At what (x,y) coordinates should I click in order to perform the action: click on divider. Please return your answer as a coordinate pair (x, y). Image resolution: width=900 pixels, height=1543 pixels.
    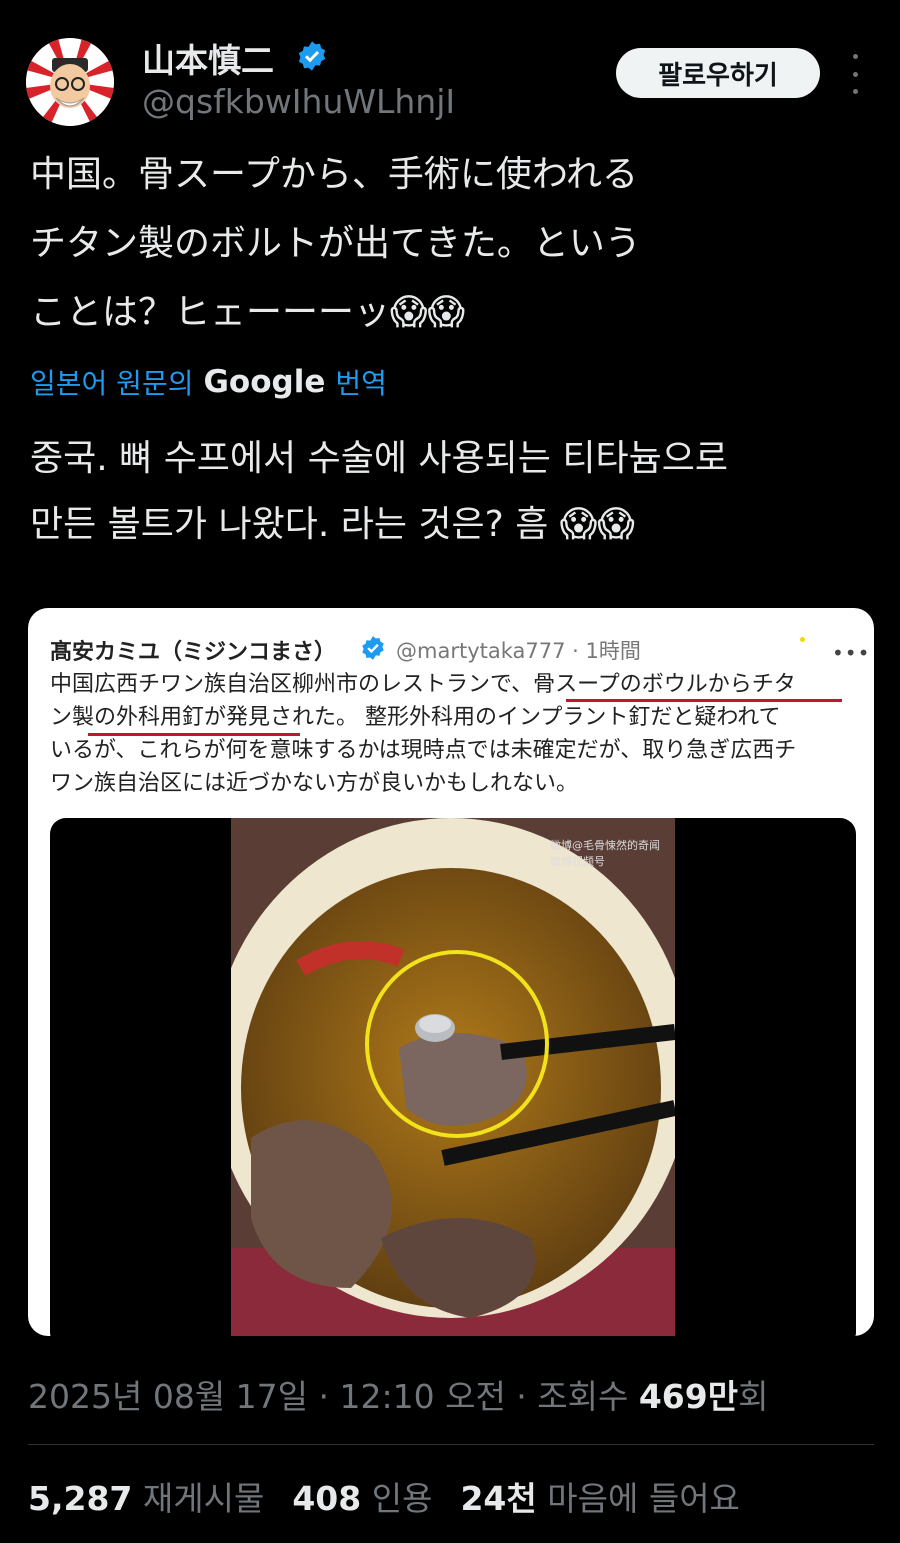
    Looking at the image, I should click on (451, 1444).